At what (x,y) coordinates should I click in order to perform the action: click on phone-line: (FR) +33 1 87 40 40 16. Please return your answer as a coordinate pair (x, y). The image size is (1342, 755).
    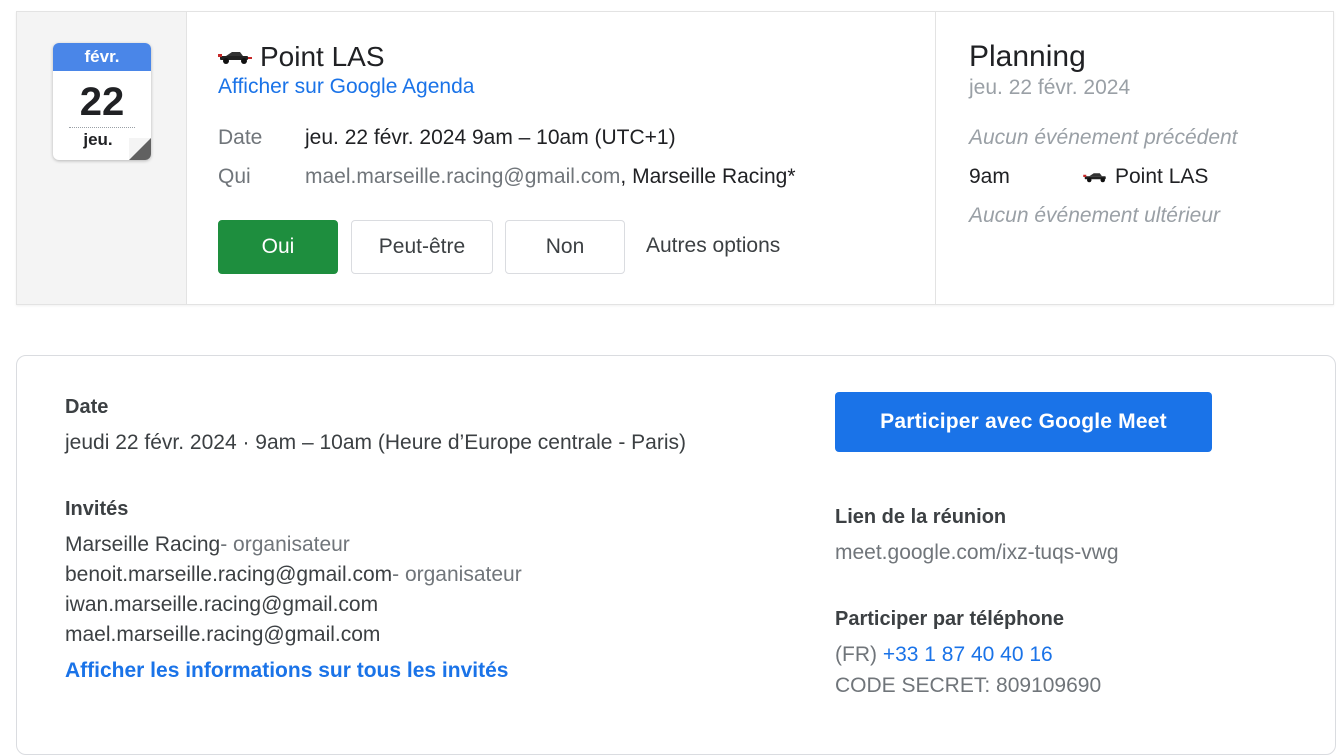
    Looking at the image, I should click on (944, 655).